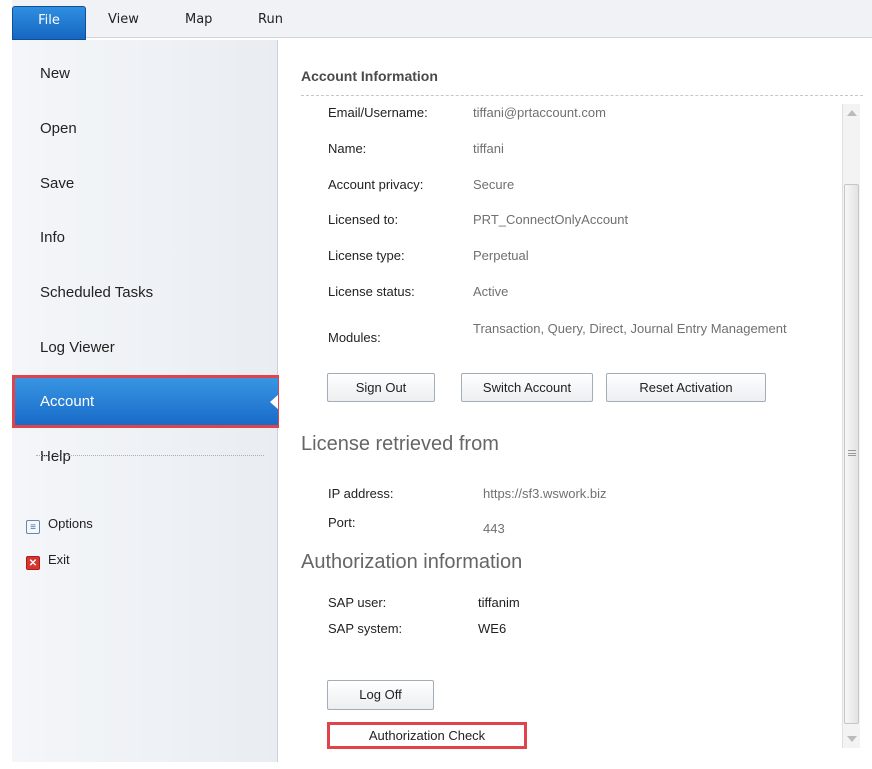 Image resolution: width=872 pixels, height=769 pixels. What do you see at coordinates (270, 19) in the screenshot?
I see `tab-run: Run` at bounding box center [270, 19].